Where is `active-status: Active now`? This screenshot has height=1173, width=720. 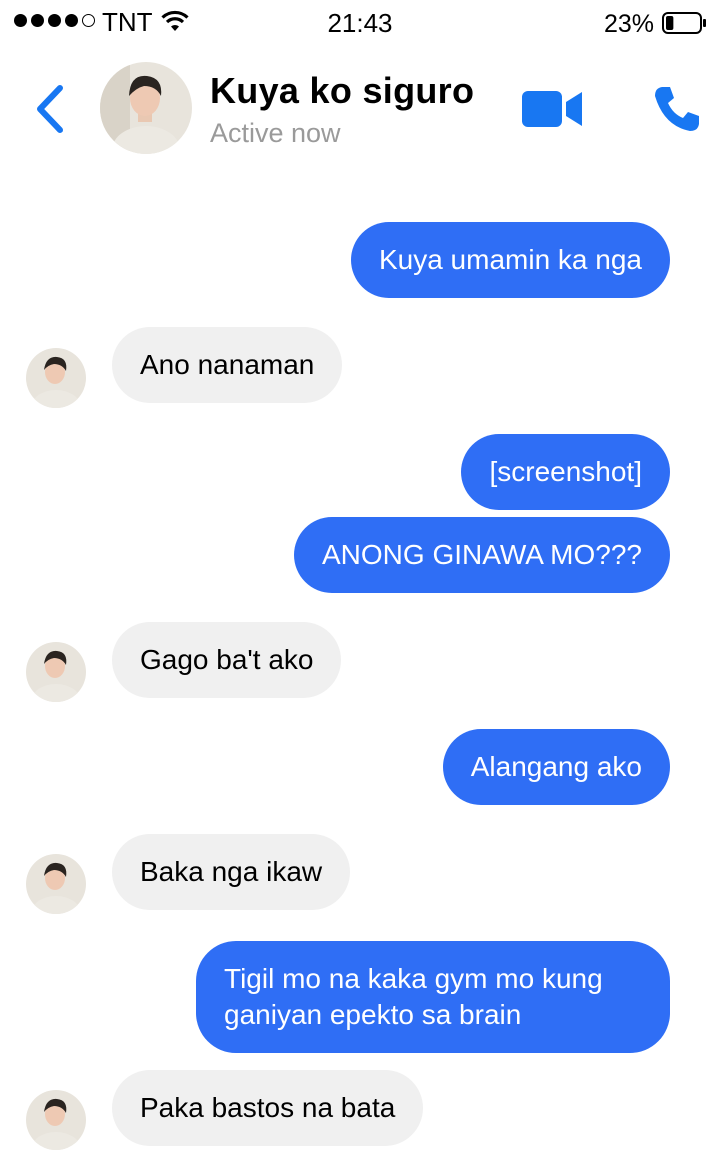
active-status: Active now is located at coordinates (275, 133).